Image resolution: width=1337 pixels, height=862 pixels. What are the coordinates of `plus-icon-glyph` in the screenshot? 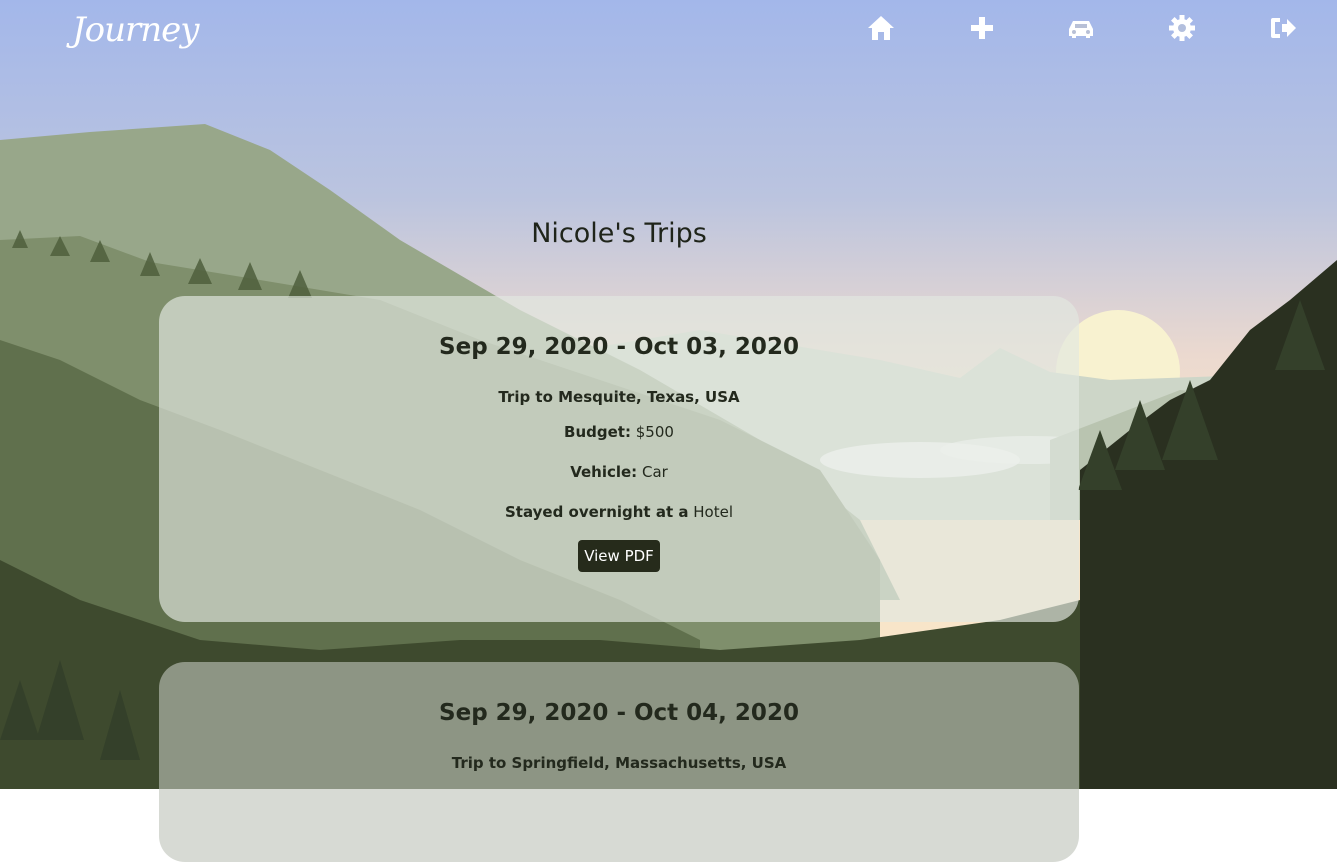 It's located at (982, 28).